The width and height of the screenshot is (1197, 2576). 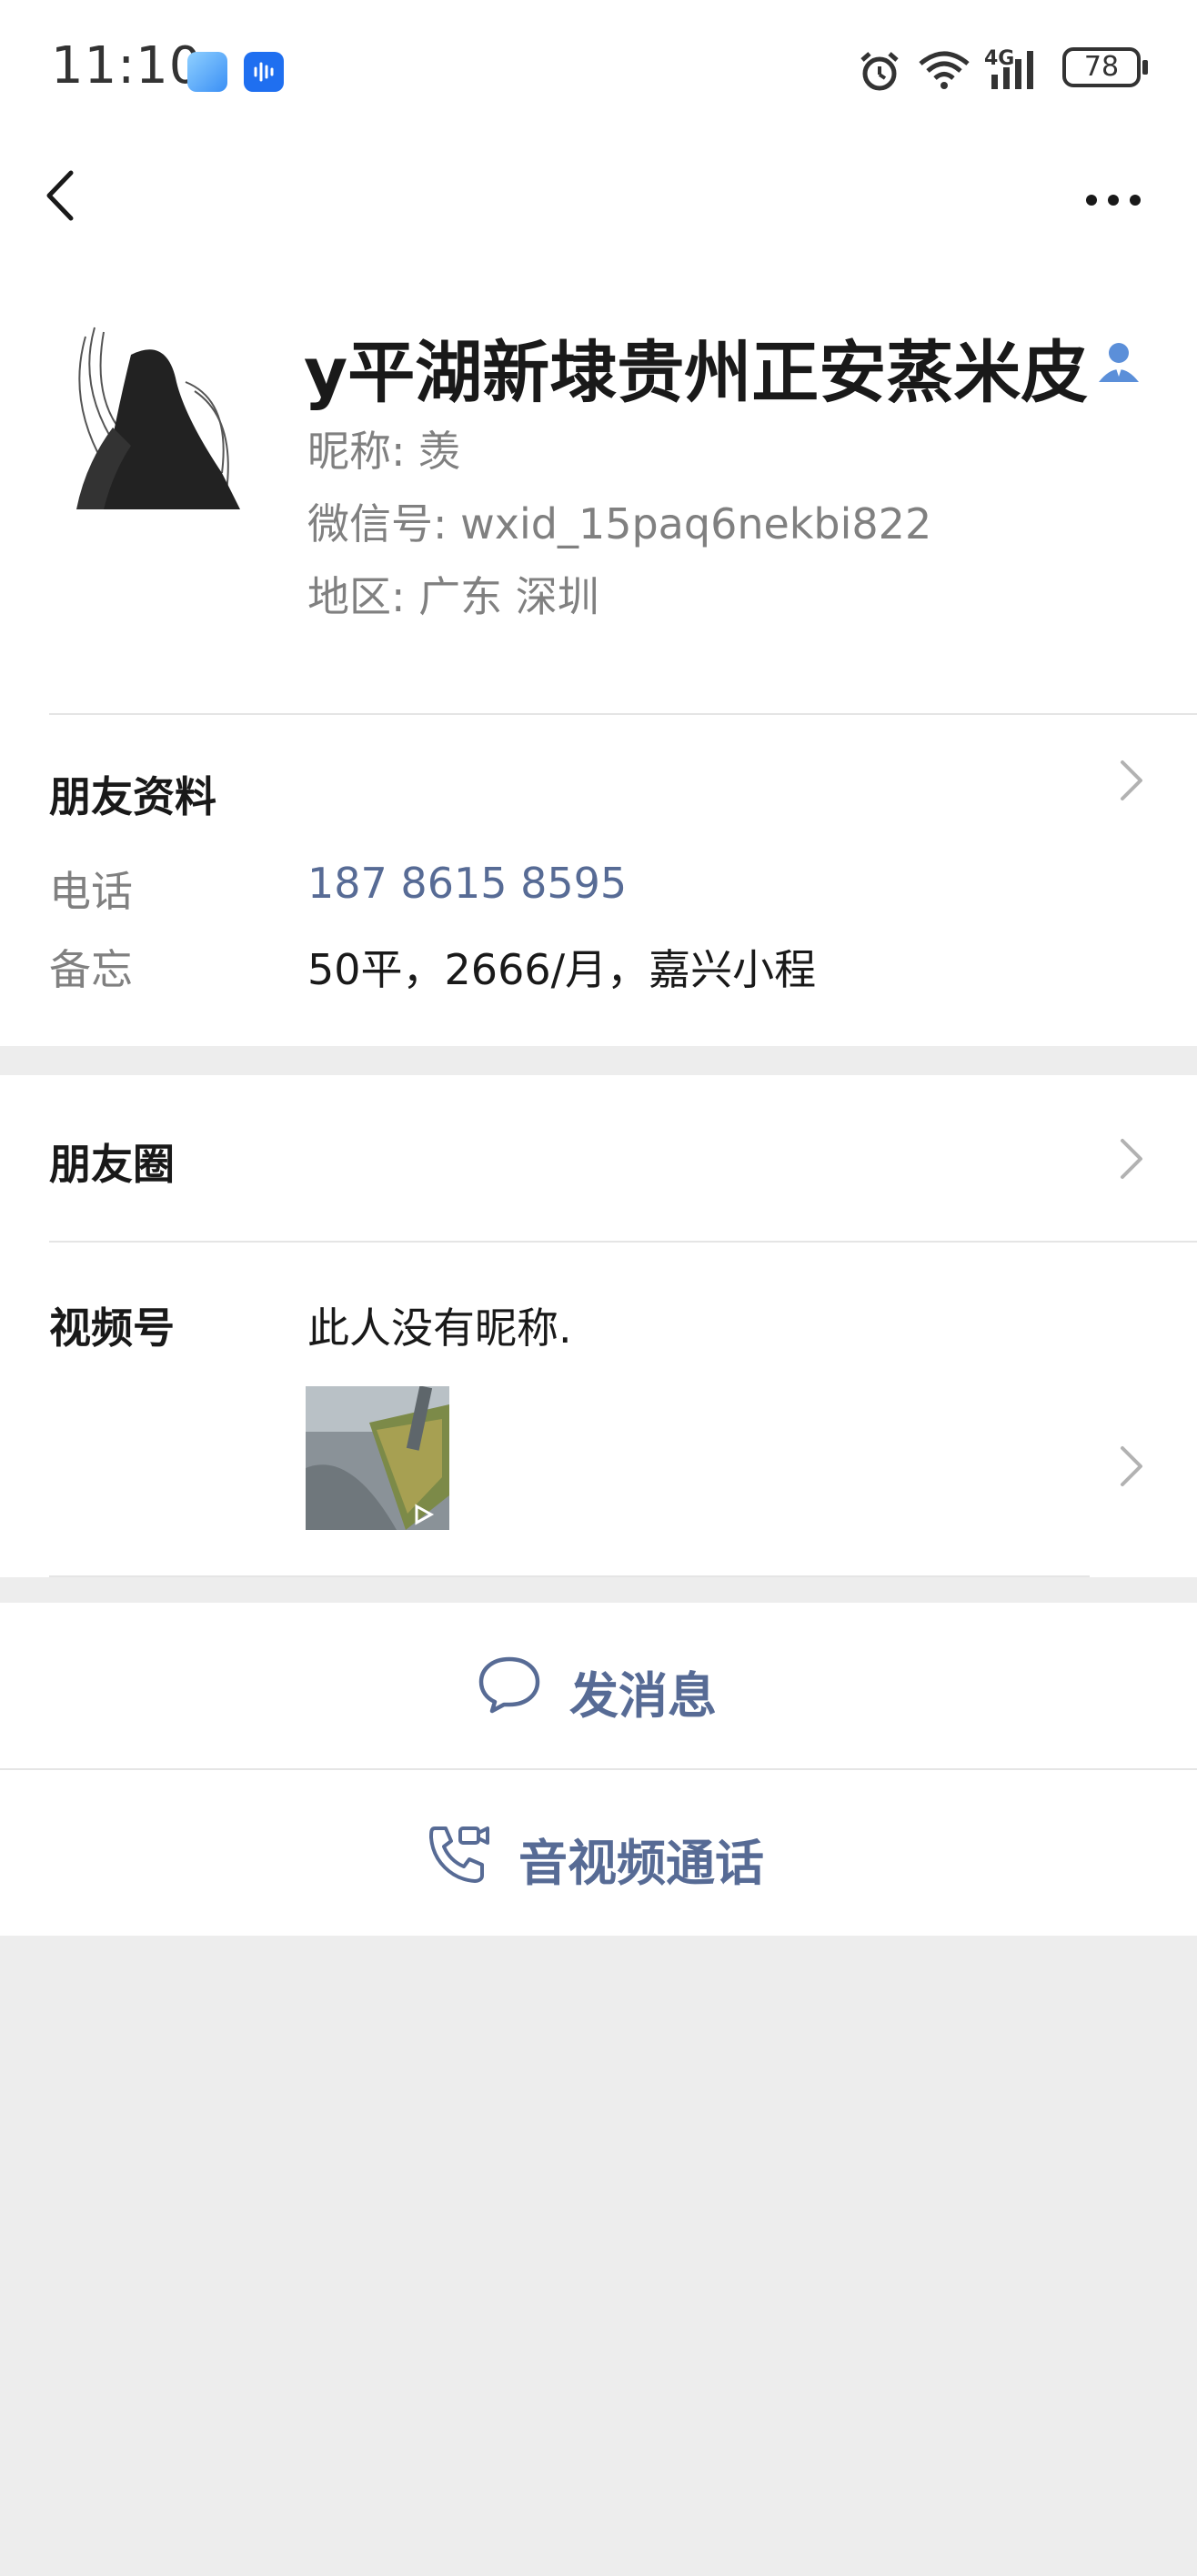 I want to click on phone-label: 电话, so click(x=91, y=891).